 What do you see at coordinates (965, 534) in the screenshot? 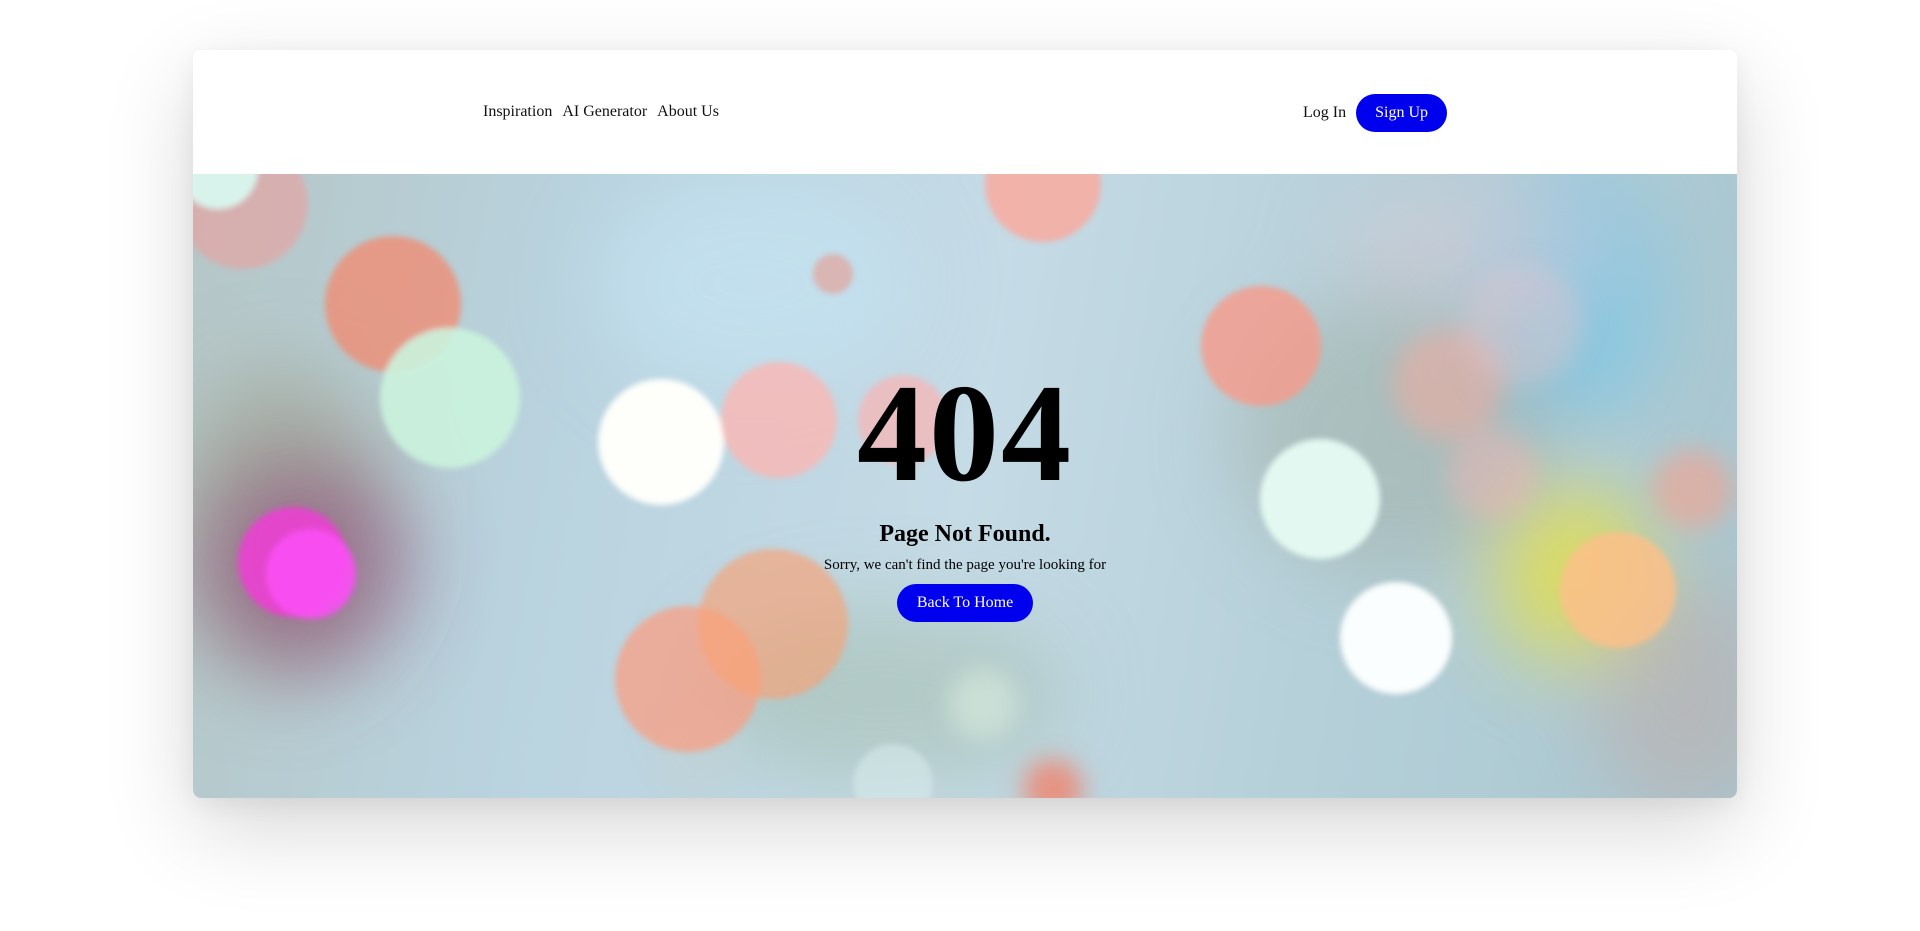
I see `error-title: Page Not Found.` at bounding box center [965, 534].